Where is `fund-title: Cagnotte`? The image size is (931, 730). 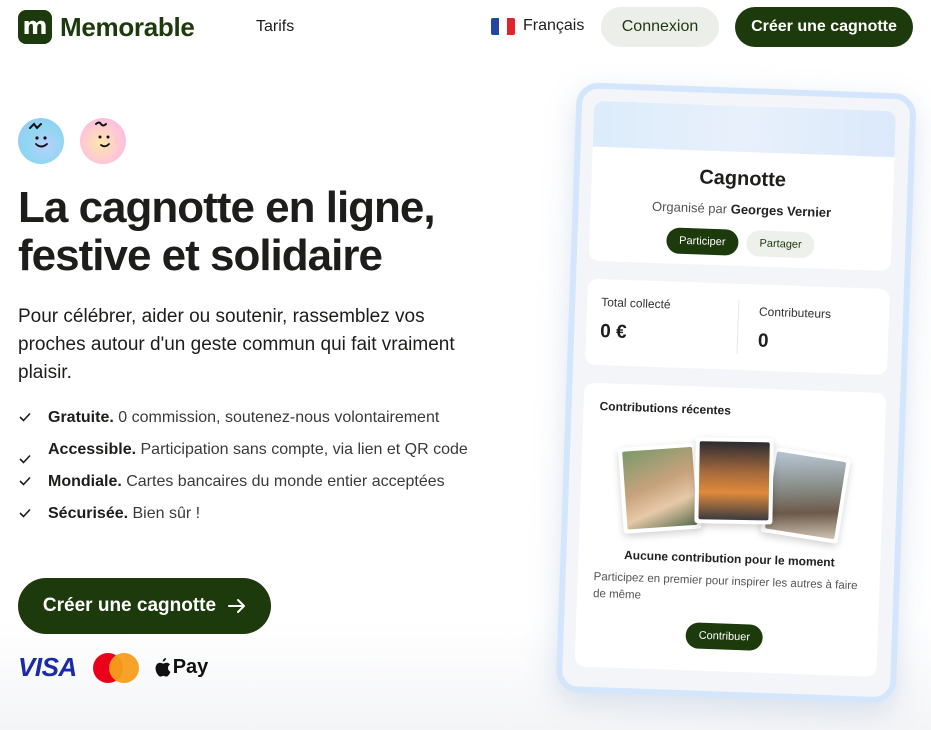 fund-title: Cagnotte is located at coordinates (742, 179).